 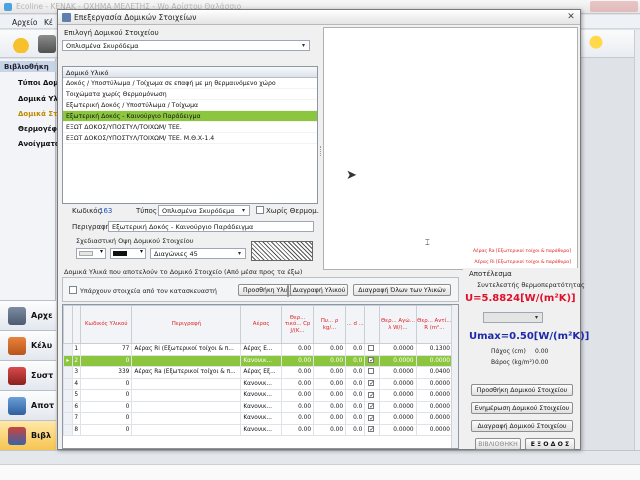 I want to click on menu-file: Αρχείο, so click(x=24, y=22).